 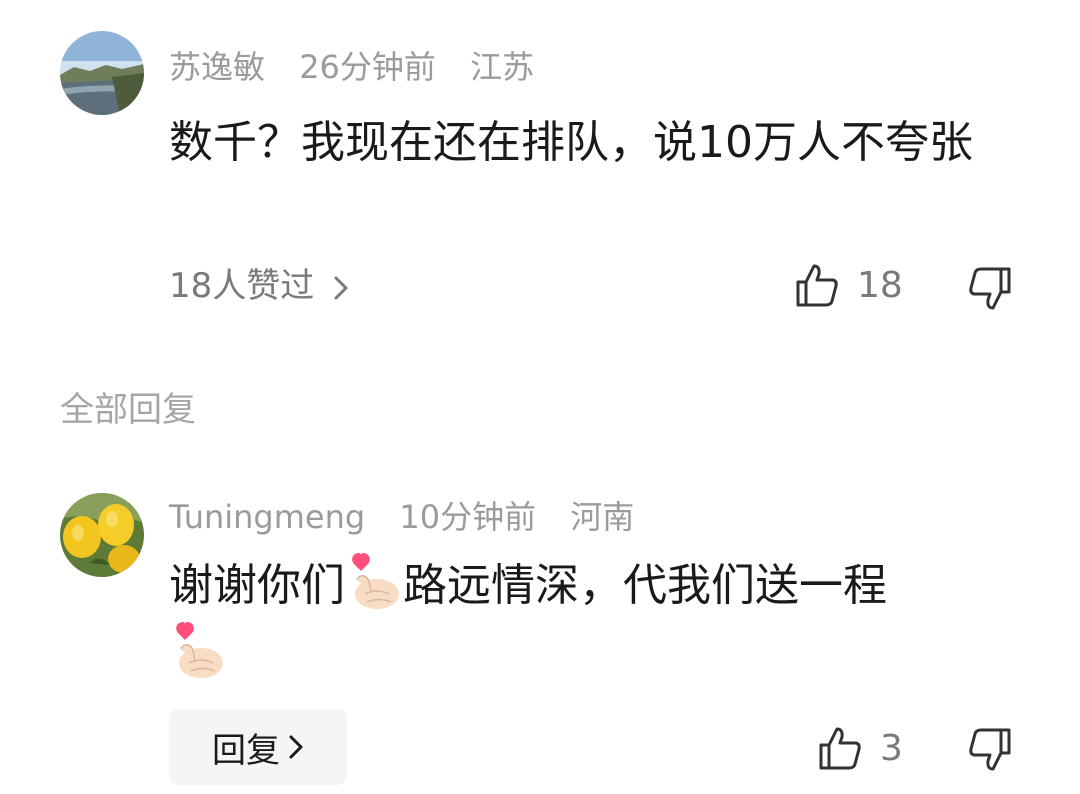 I want to click on comment-location: 江苏, so click(x=502, y=67).